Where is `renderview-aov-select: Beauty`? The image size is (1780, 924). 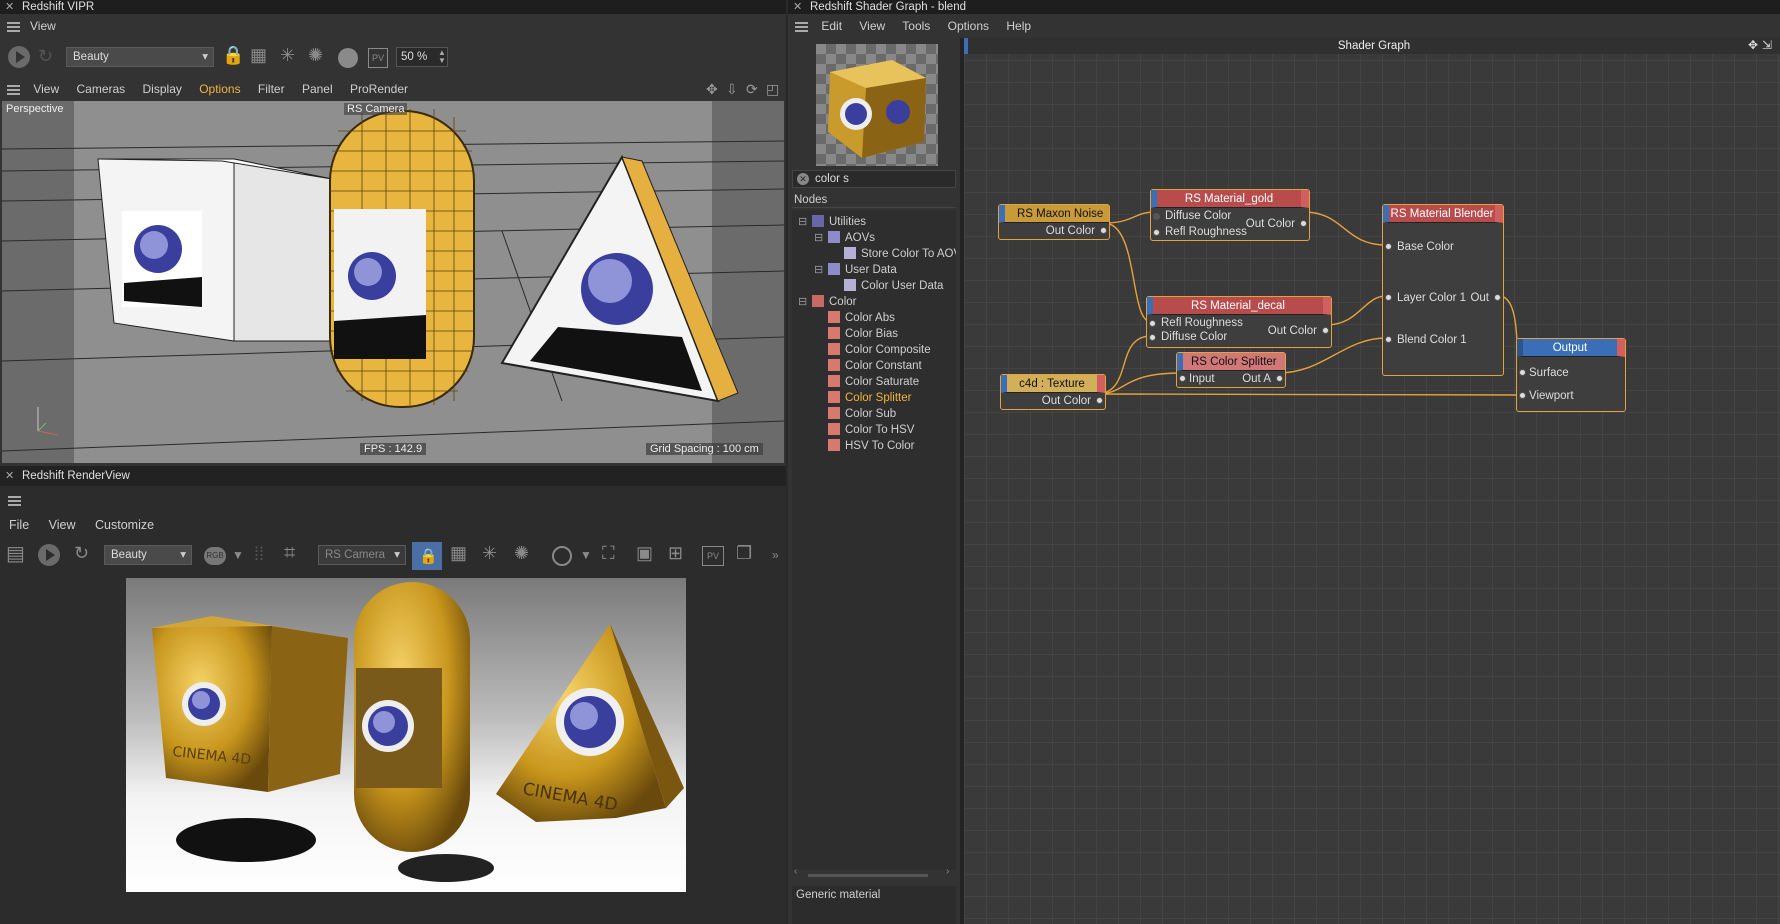 renderview-aov-select: Beauty is located at coordinates (148, 555).